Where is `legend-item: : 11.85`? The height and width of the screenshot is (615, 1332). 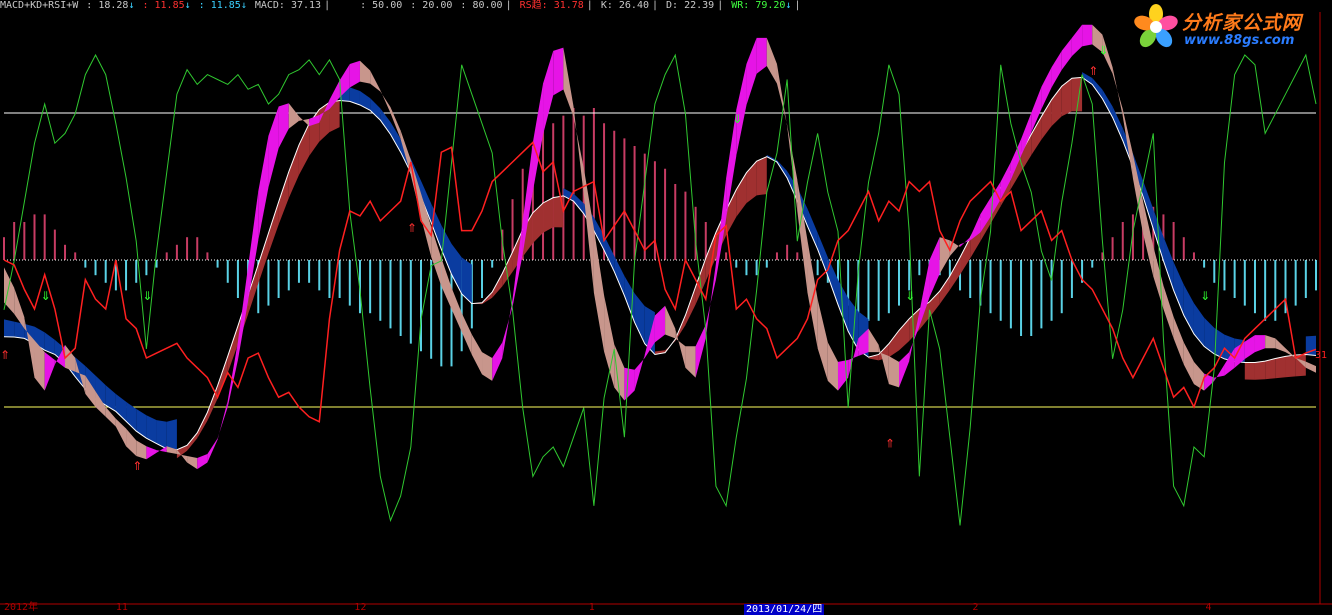 legend-item: : 11.85 is located at coordinates (163, 5).